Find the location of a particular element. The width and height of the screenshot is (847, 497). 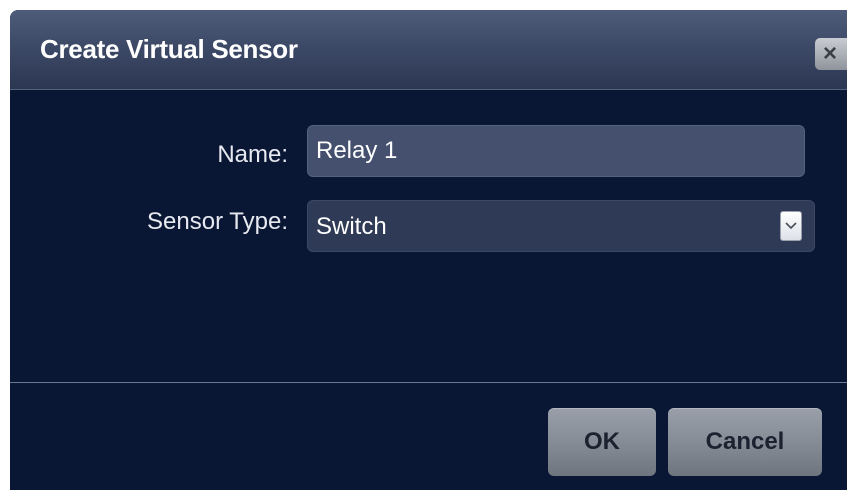

name-label: Name: is located at coordinates (252, 154).